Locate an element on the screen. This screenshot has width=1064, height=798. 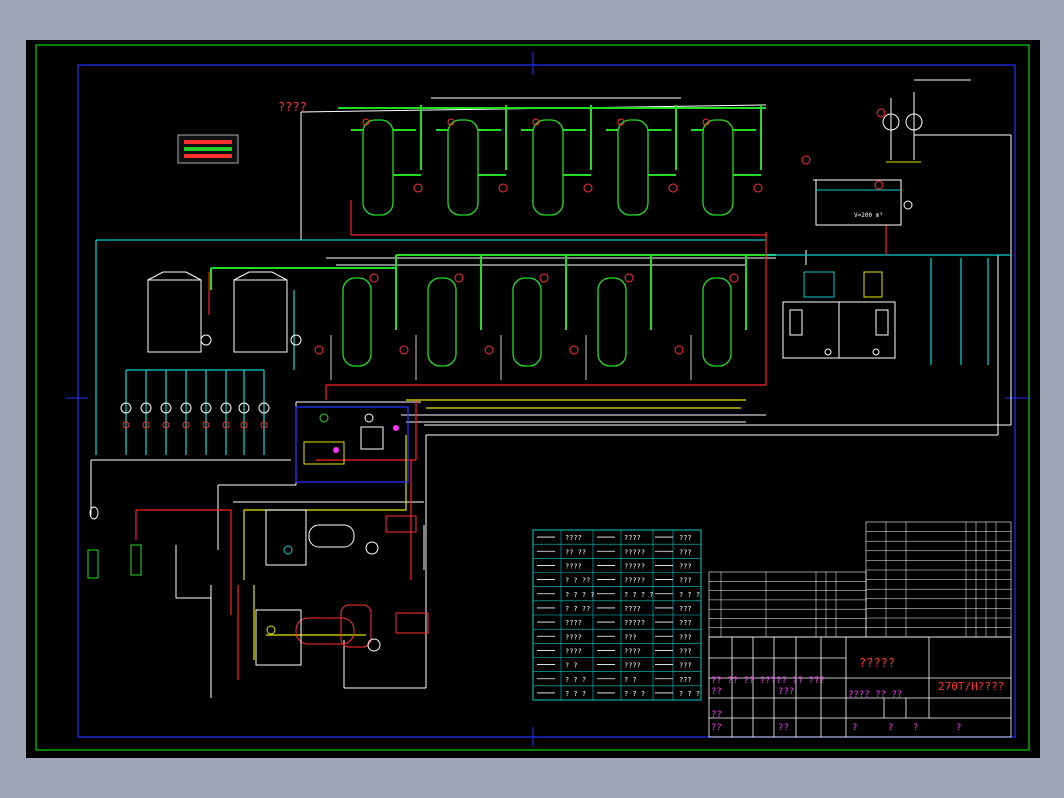
tank-volume-label: V=200 m³ is located at coordinates (868, 215).